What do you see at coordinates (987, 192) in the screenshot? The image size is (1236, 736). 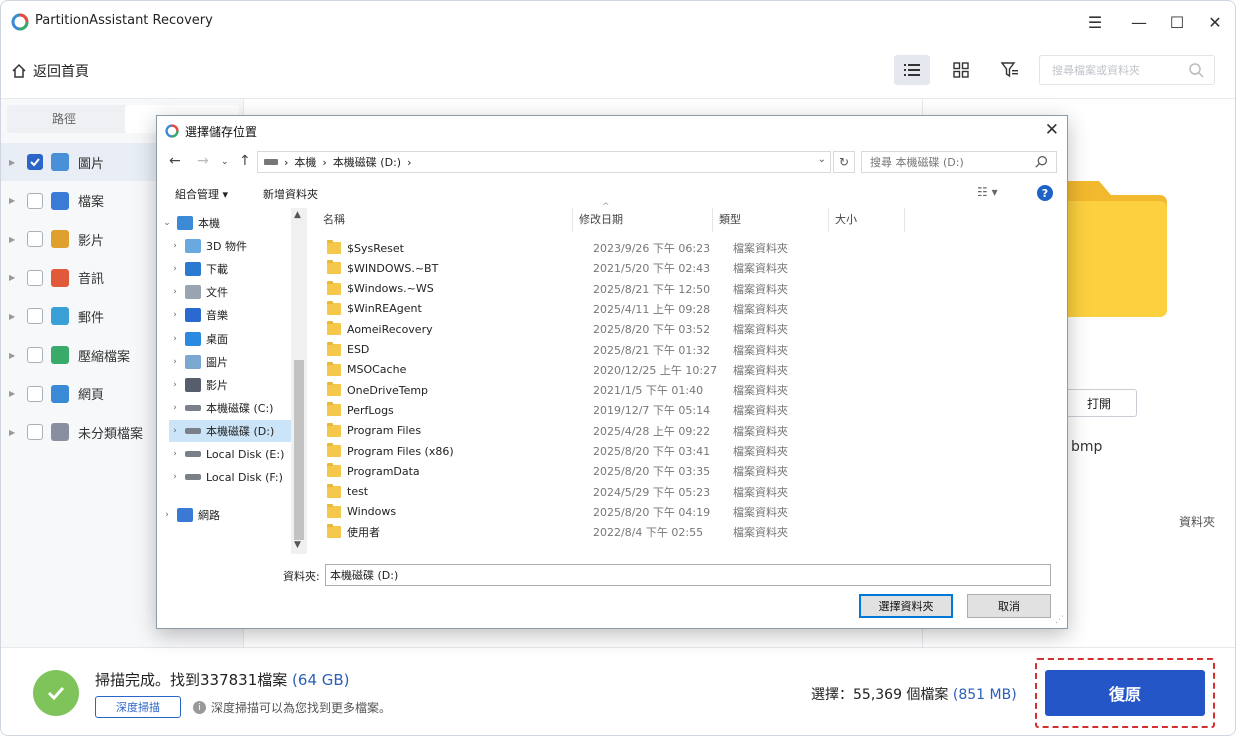 I see `view-options-button: ☷ ▾` at bounding box center [987, 192].